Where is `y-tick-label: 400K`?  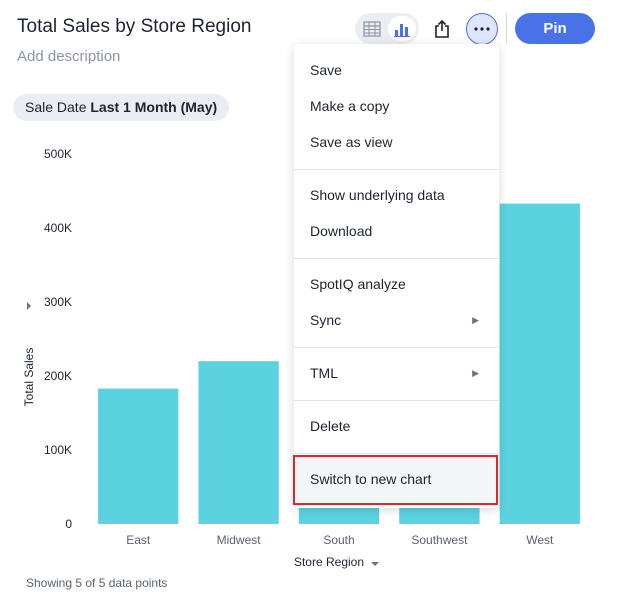
y-tick-label: 400K is located at coordinates (58, 228).